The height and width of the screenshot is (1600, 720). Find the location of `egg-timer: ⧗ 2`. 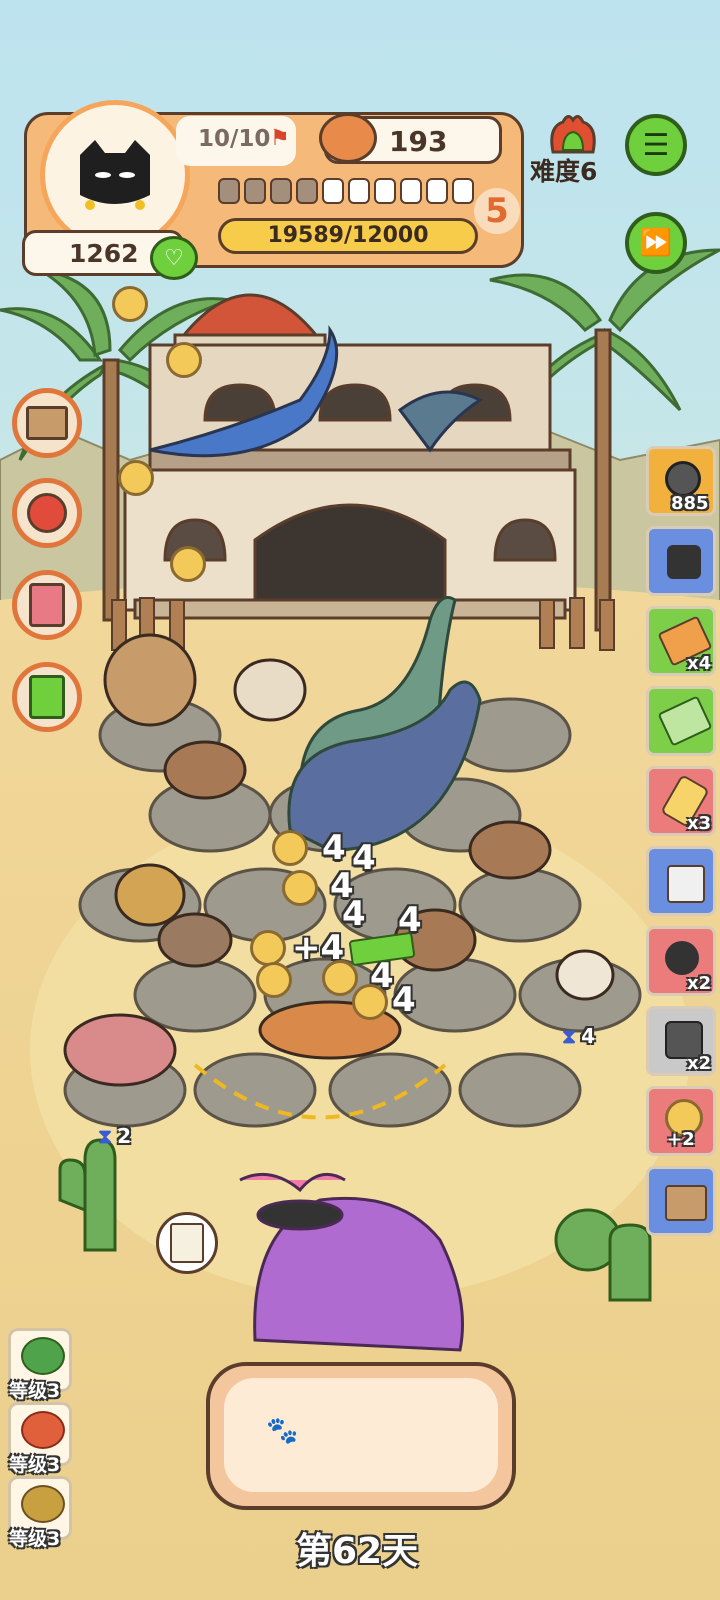

egg-timer: ⧗ 2 is located at coordinates (114, 1136).